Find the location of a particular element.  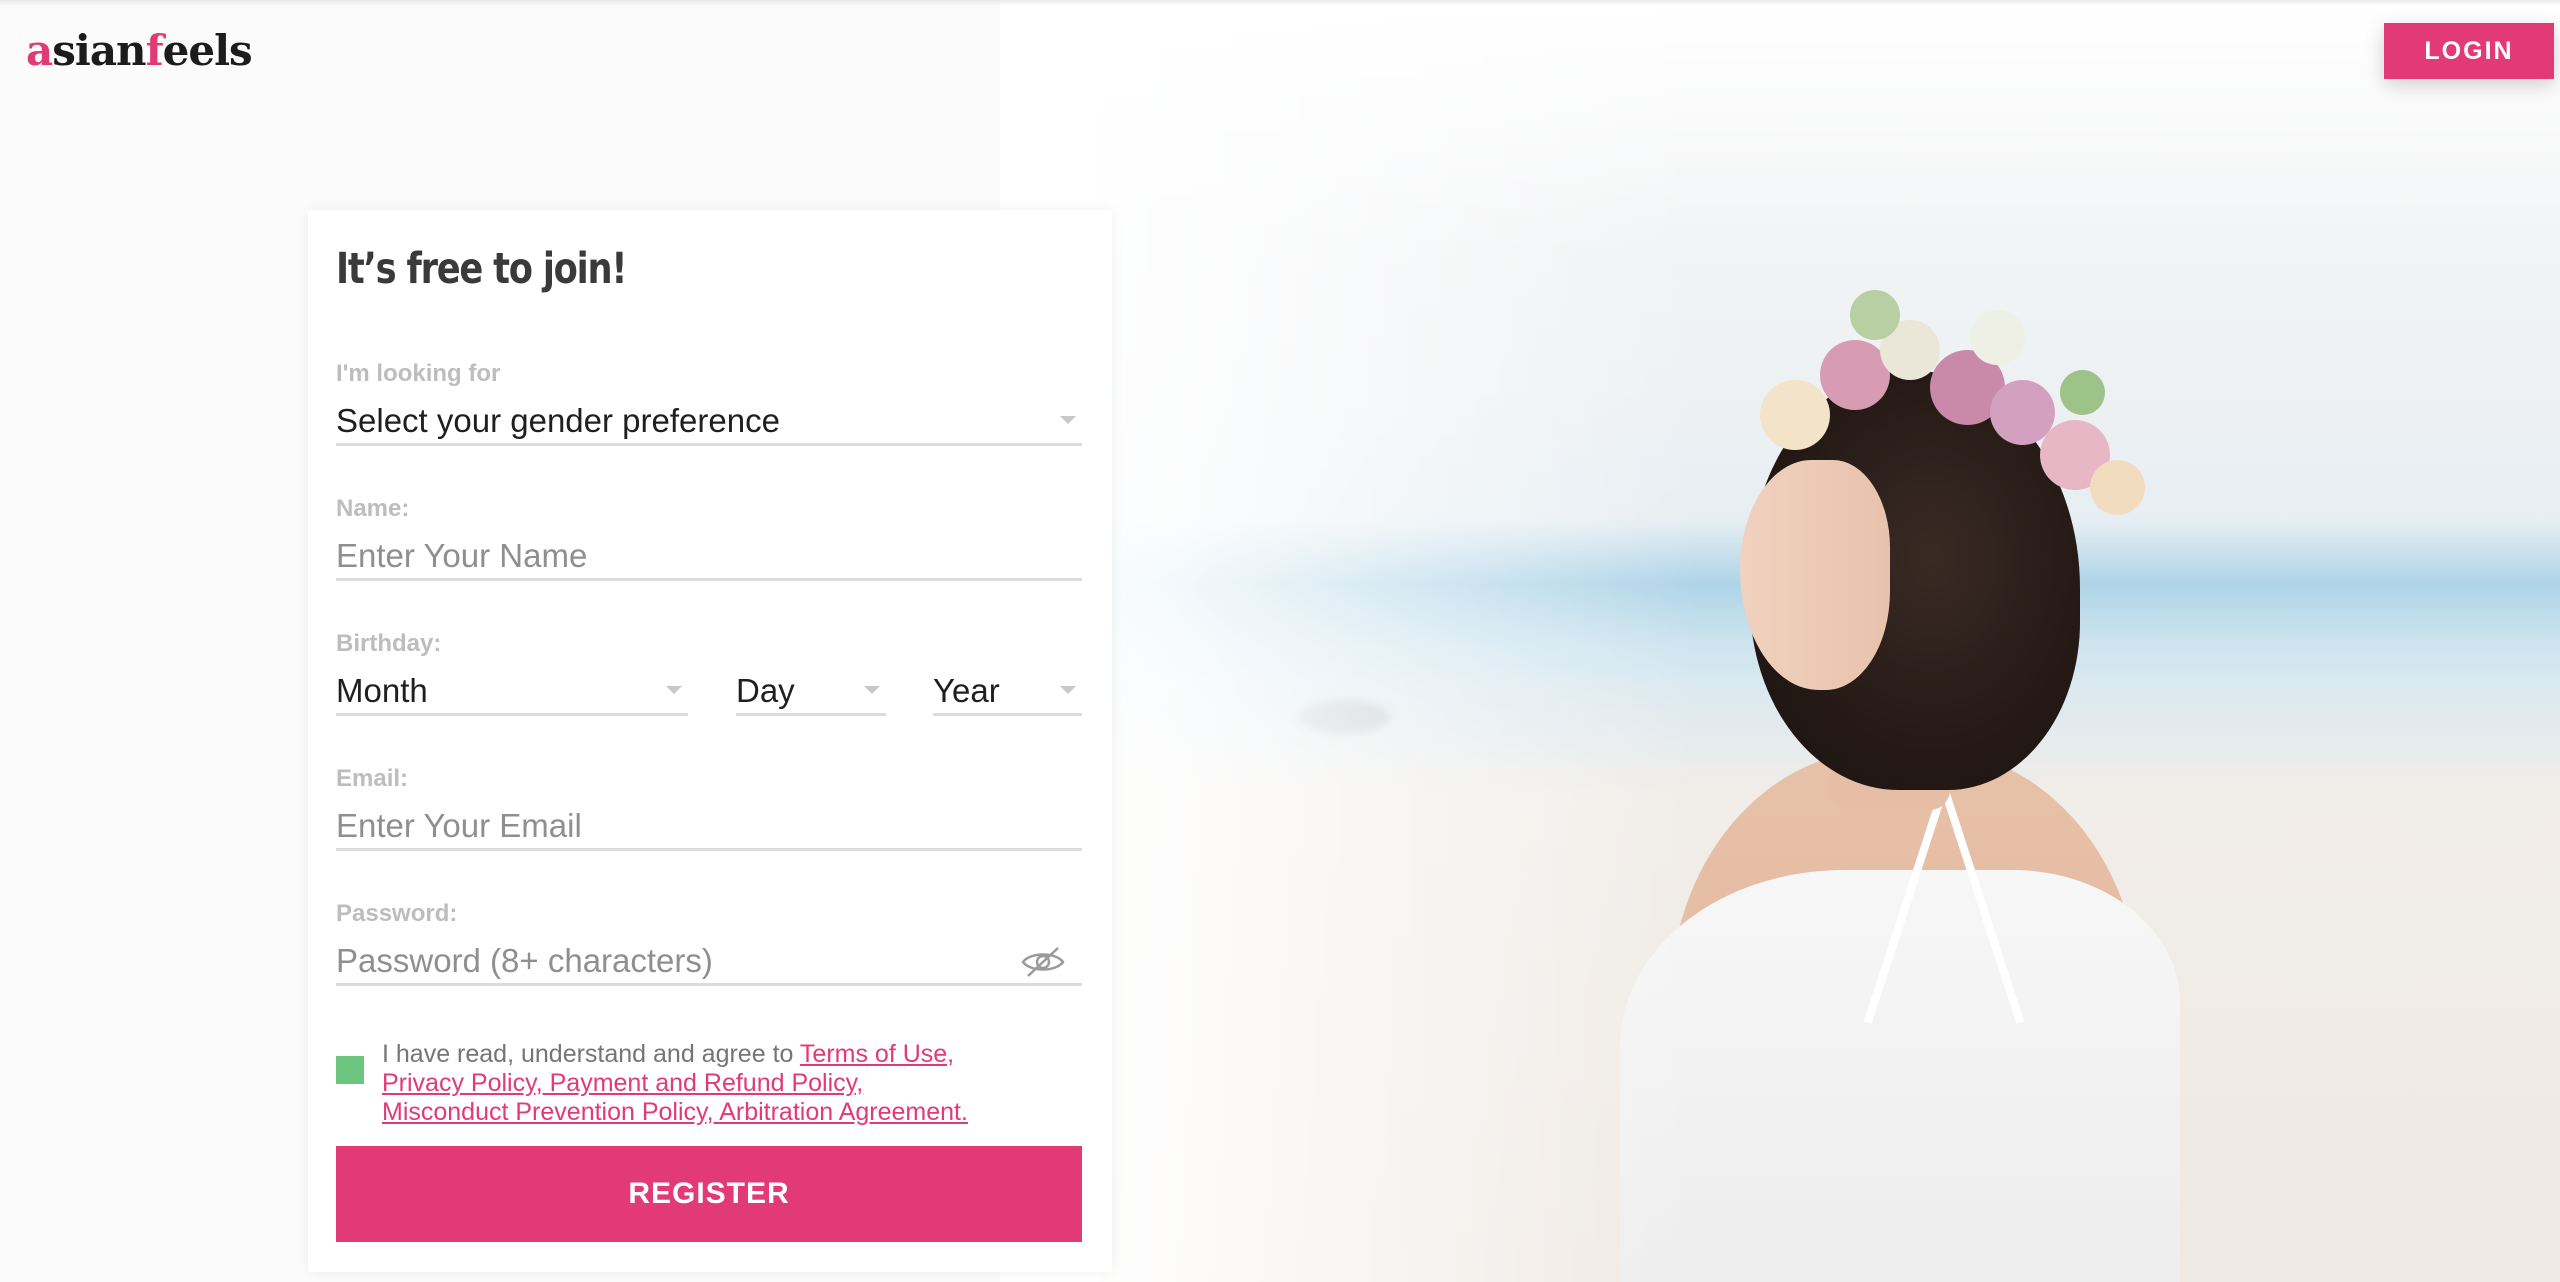

gender-preference-select: Select your gender preference is located at coordinates (709, 422).